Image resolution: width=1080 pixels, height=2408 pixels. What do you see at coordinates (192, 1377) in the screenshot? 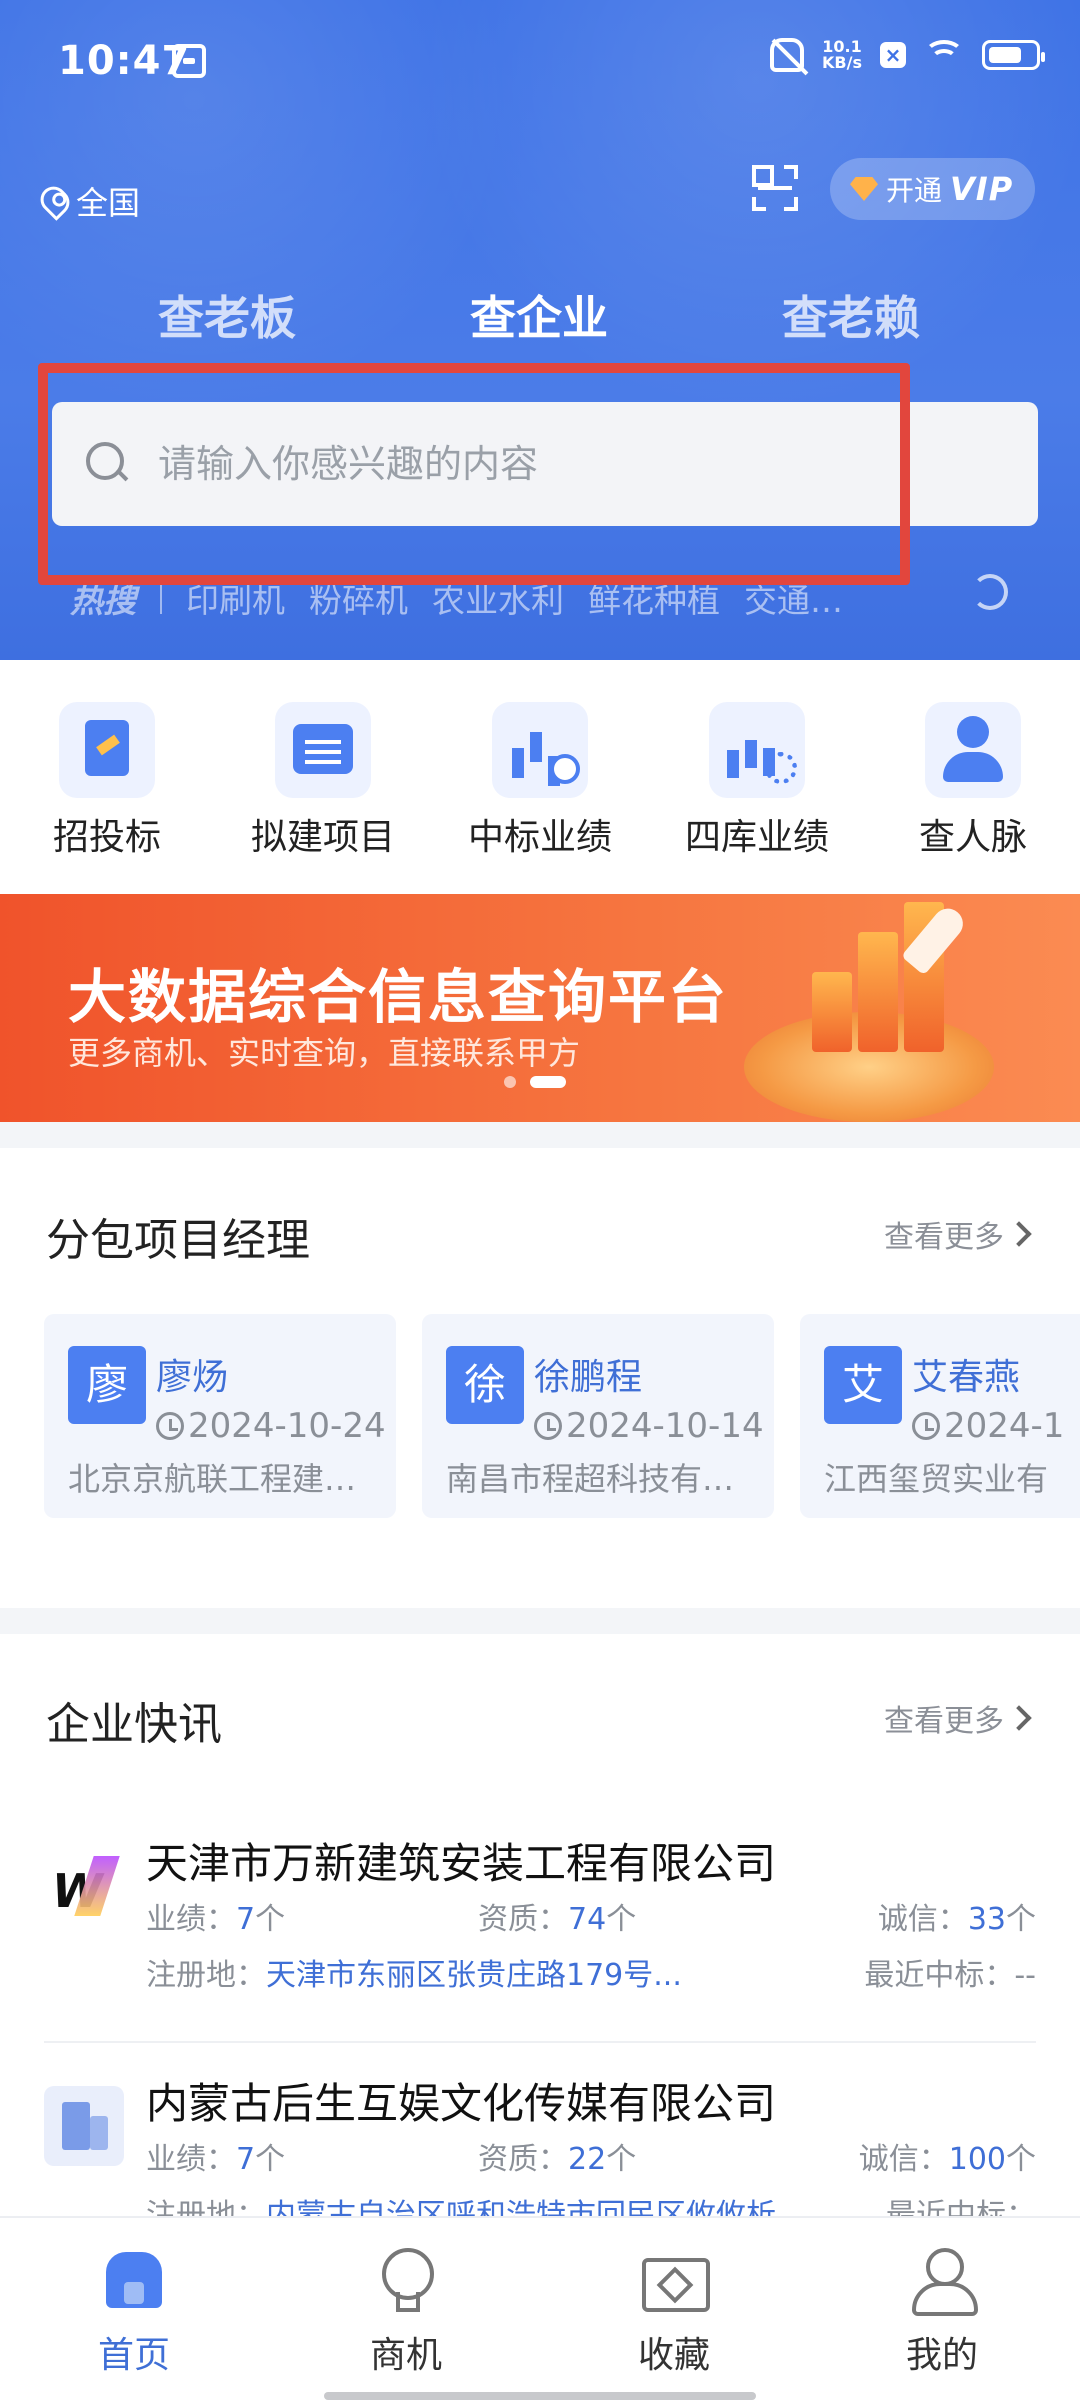
I see `manager-name: 廖炀` at bounding box center [192, 1377].